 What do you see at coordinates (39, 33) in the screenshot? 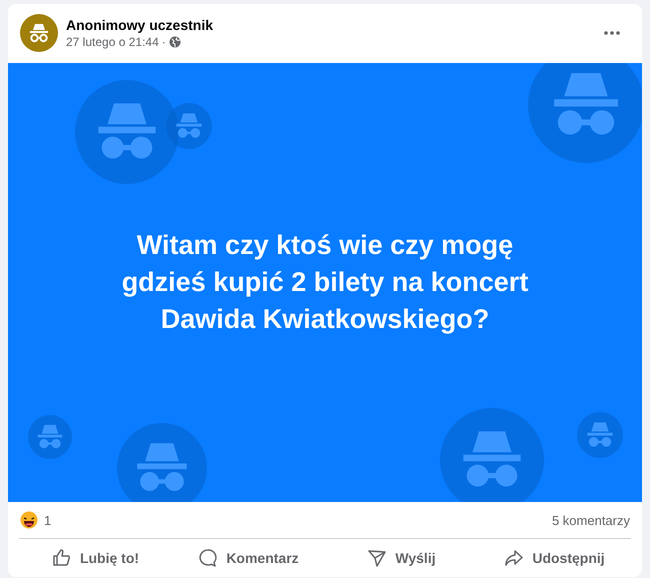
I see `avatar-icon` at bounding box center [39, 33].